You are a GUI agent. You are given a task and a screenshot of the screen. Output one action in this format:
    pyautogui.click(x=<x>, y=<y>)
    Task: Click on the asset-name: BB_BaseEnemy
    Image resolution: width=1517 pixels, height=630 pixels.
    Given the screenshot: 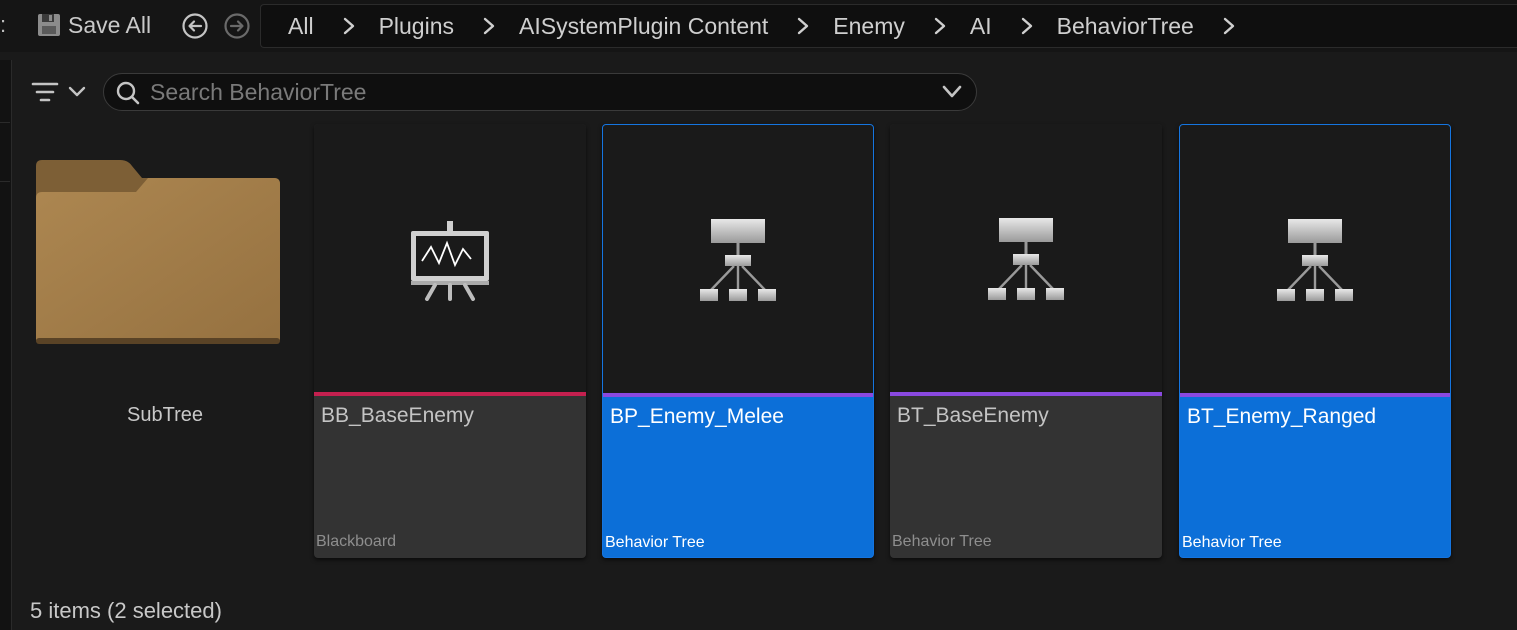 What is the action you would take?
    pyautogui.click(x=397, y=415)
    